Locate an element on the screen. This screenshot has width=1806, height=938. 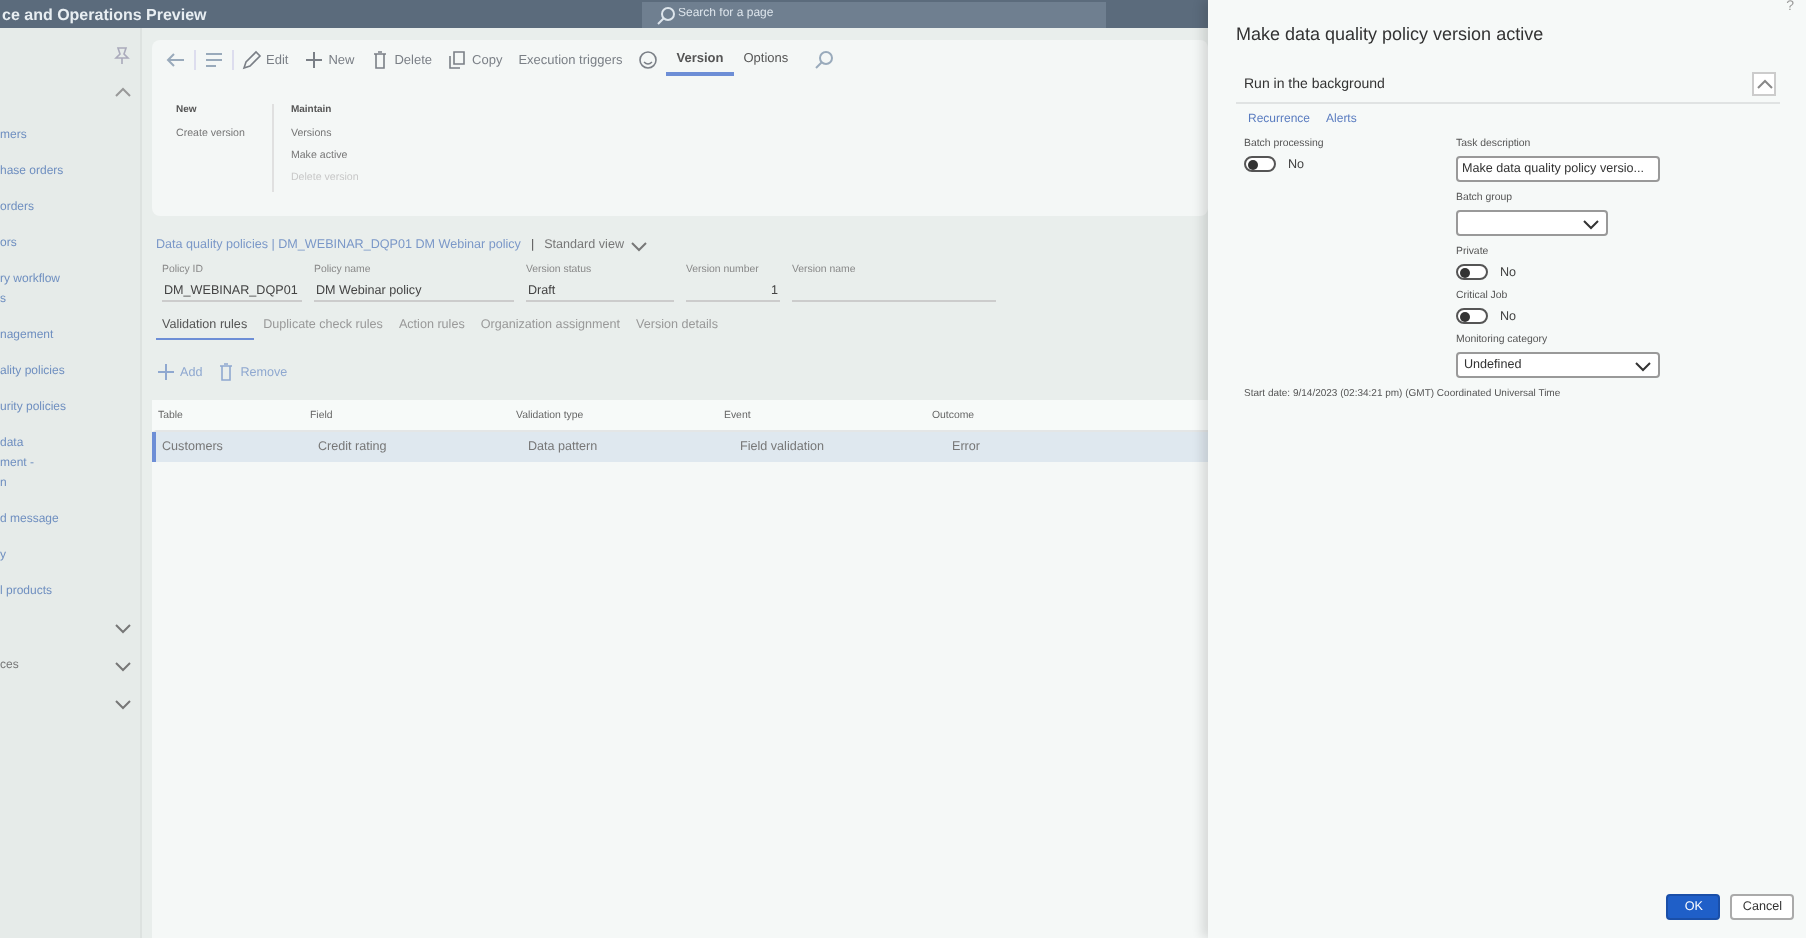
back-arrow-icon is located at coordinates (176, 60).